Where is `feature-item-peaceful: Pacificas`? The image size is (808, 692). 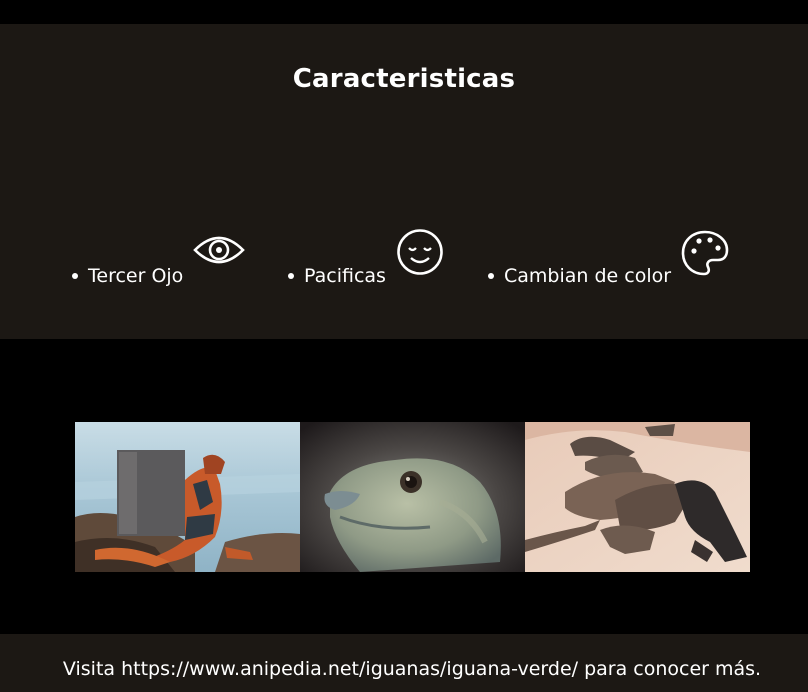
feature-item-peaceful: Pacificas is located at coordinates (337, 276).